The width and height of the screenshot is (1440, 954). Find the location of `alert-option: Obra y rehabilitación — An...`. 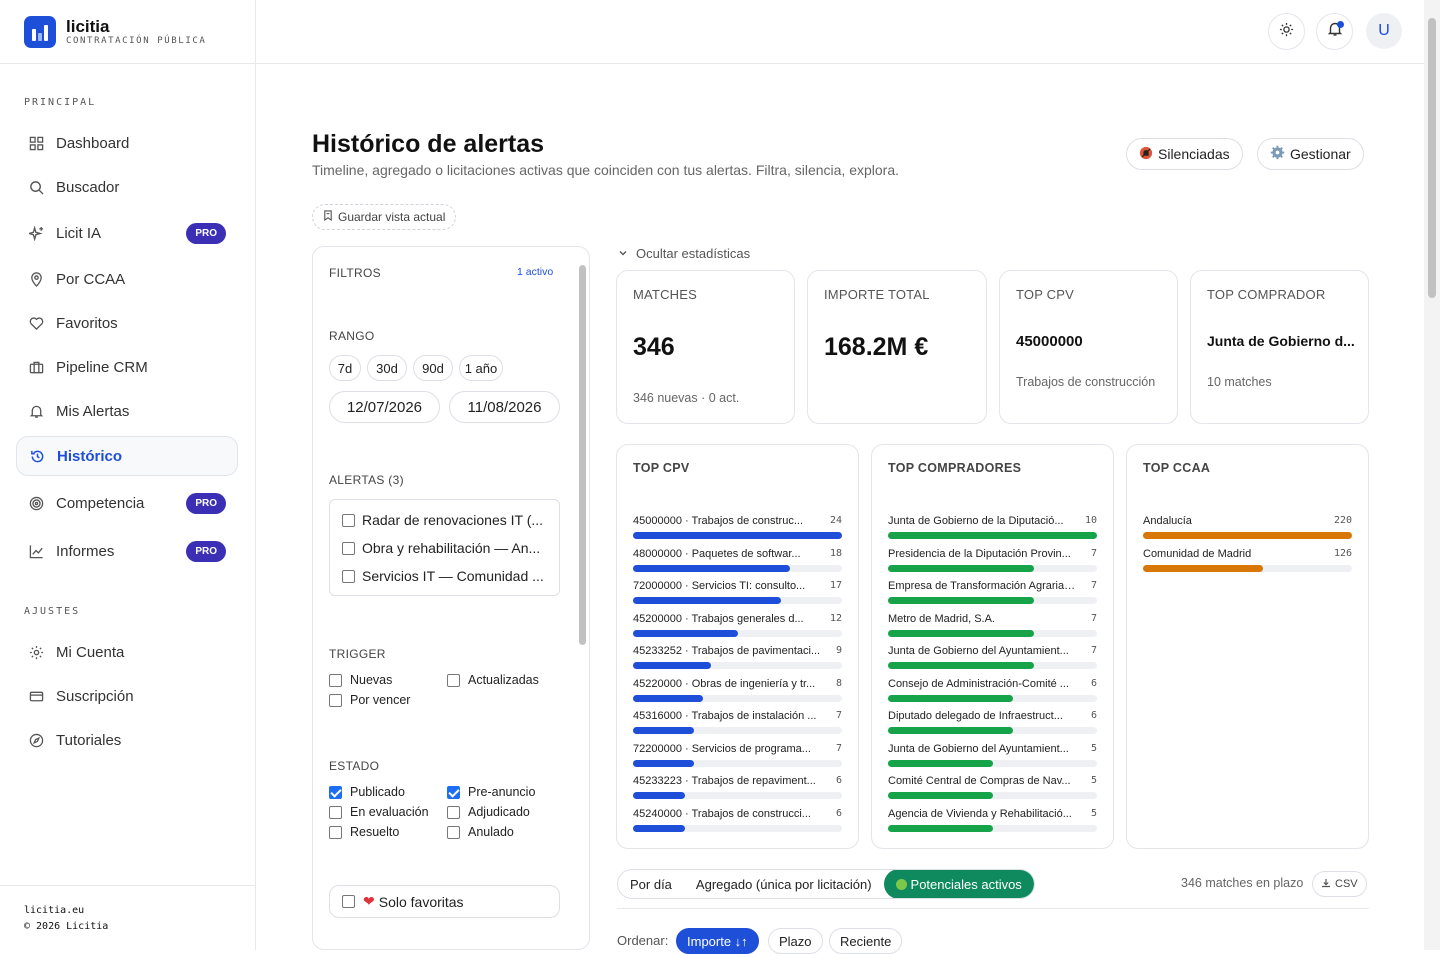

alert-option: Obra y rehabilitación — An... is located at coordinates (444, 548).